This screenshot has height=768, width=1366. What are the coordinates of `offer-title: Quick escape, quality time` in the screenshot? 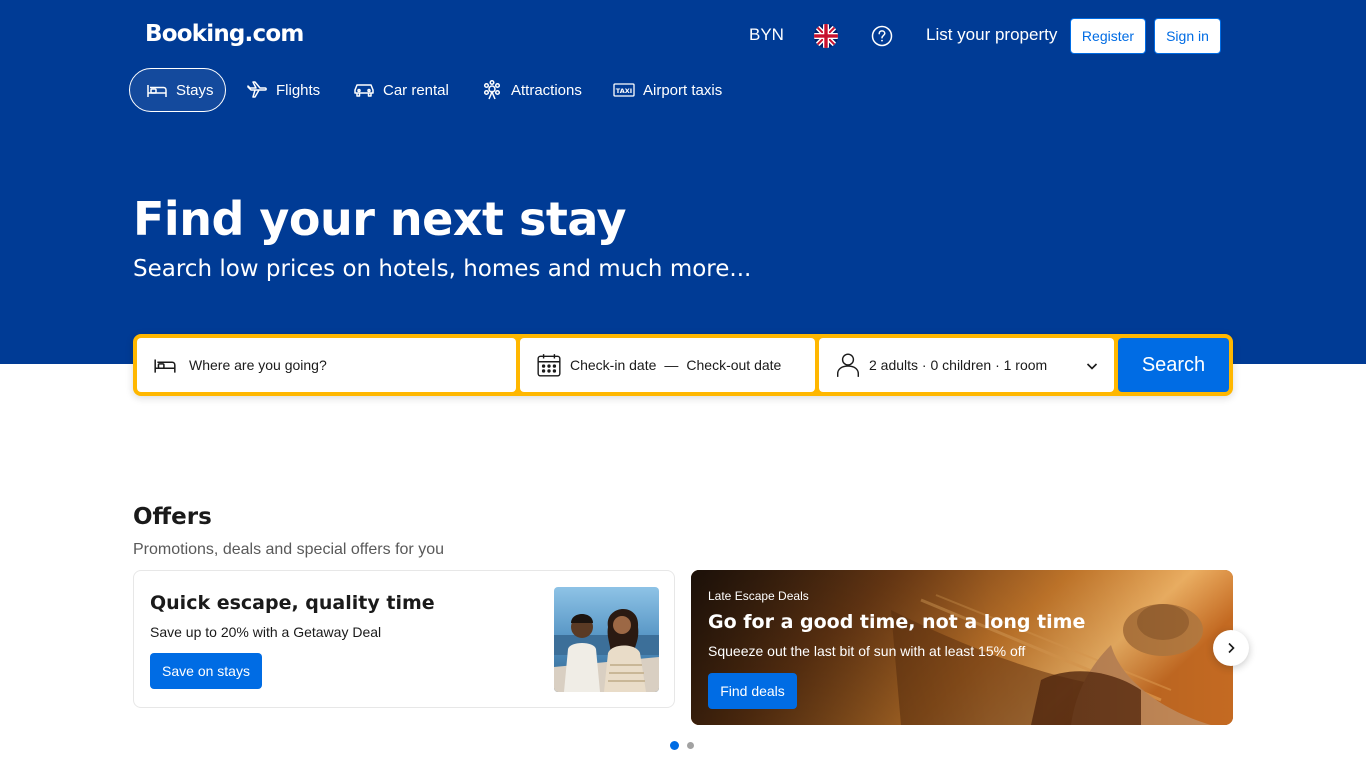 It's located at (292, 603).